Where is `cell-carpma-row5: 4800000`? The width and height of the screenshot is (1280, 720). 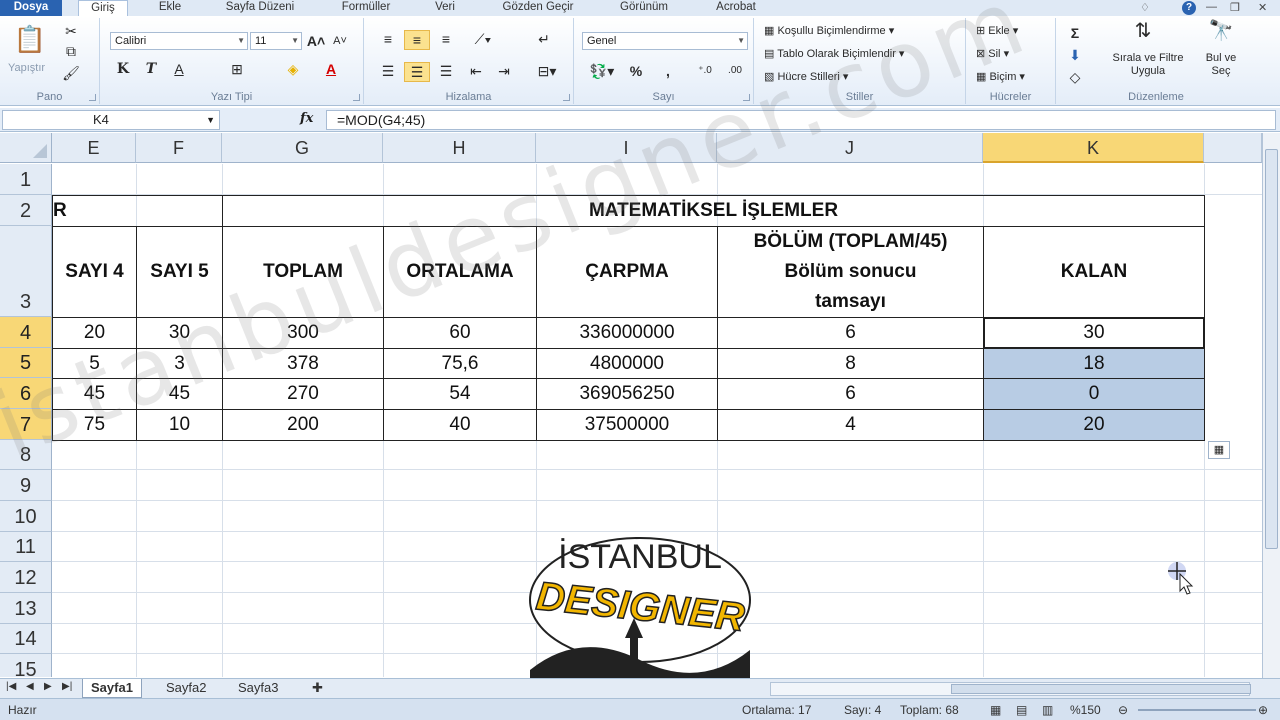 cell-carpma-row5: 4800000 is located at coordinates (627, 363).